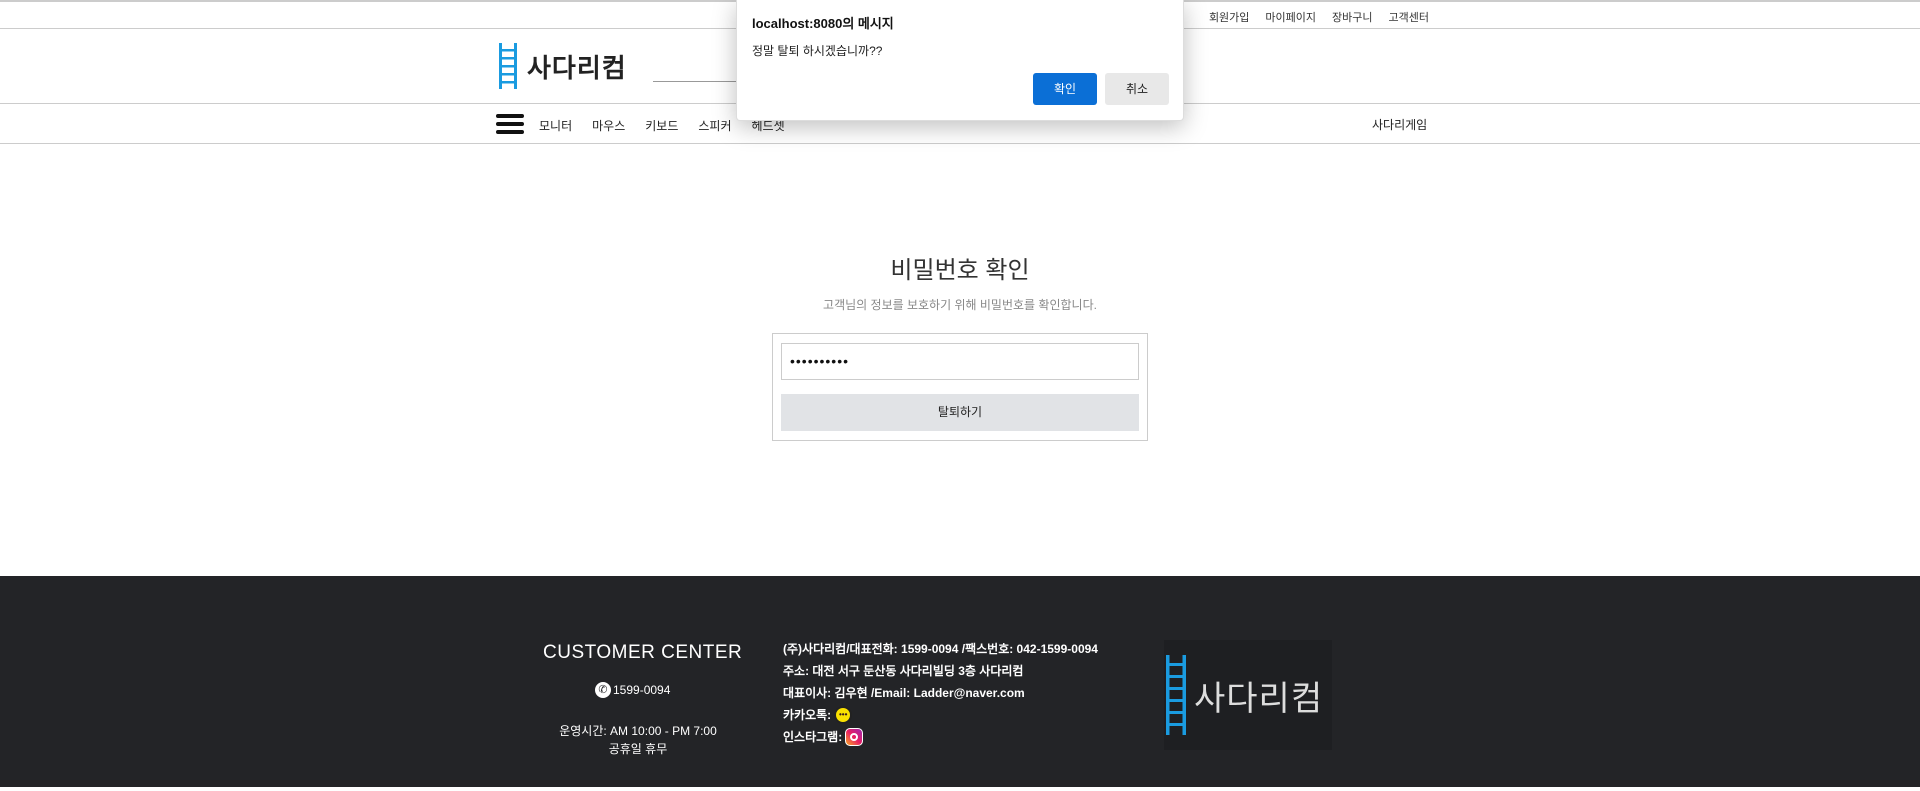 The image size is (1920, 791). Describe the element at coordinates (510, 124) in the screenshot. I see `hamburger-icon` at that location.